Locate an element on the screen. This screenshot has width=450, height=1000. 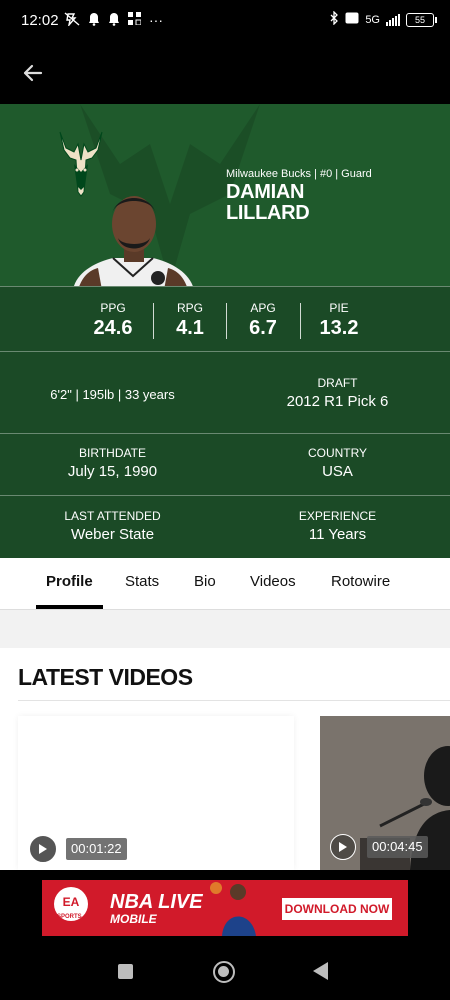
divider is located at coordinates (234, 700).